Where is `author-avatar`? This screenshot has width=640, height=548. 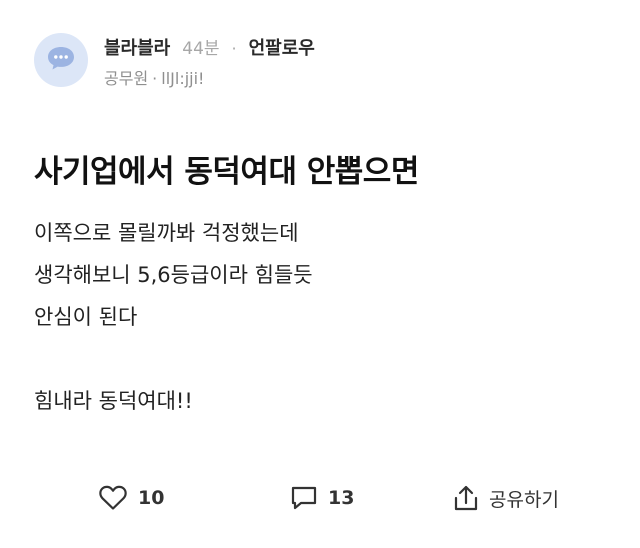
author-avatar is located at coordinates (61, 60).